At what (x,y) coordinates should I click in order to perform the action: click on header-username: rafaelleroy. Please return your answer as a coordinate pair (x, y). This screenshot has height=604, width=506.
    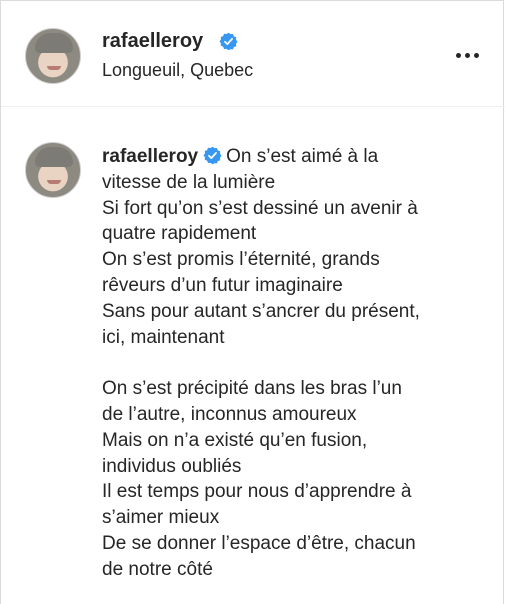
    Looking at the image, I should click on (152, 41).